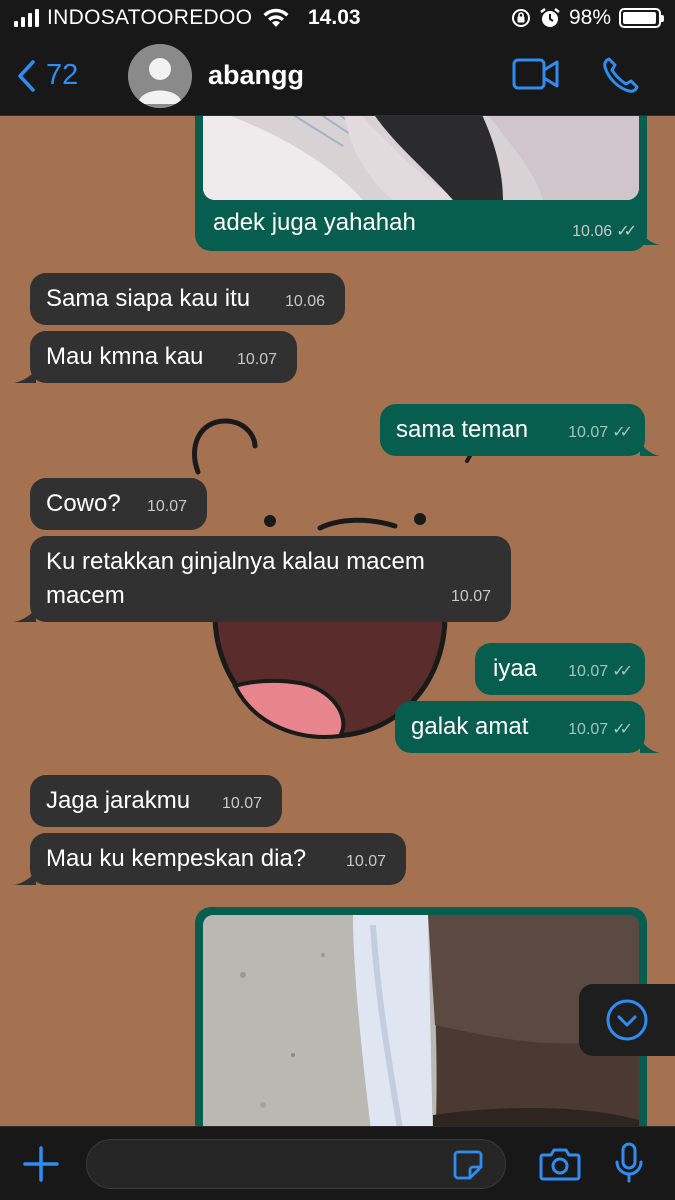 The width and height of the screenshot is (675, 1200). What do you see at coordinates (314, 222) in the screenshot?
I see `message-text: adek juga yahahah` at bounding box center [314, 222].